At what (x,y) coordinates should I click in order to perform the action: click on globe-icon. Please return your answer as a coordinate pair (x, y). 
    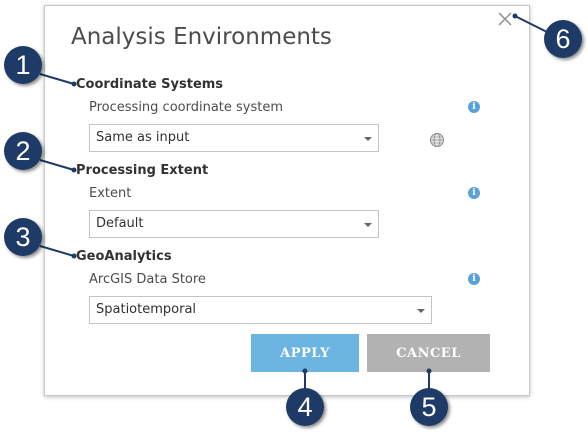
    Looking at the image, I should click on (437, 140).